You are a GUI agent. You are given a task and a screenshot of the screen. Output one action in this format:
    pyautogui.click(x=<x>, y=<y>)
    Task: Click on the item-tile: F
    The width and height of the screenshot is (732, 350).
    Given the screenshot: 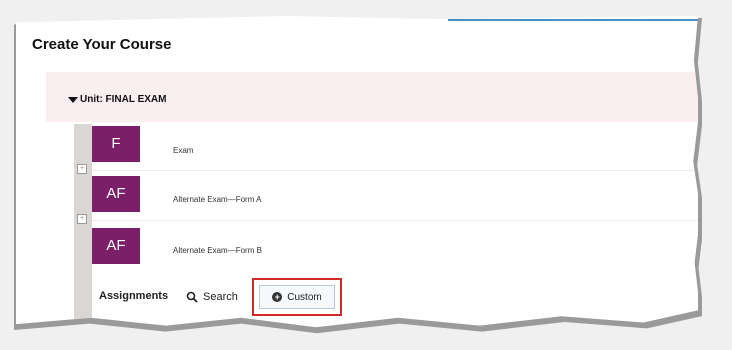 What is the action you would take?
    pyautogui.click(x=116, y=144)
    